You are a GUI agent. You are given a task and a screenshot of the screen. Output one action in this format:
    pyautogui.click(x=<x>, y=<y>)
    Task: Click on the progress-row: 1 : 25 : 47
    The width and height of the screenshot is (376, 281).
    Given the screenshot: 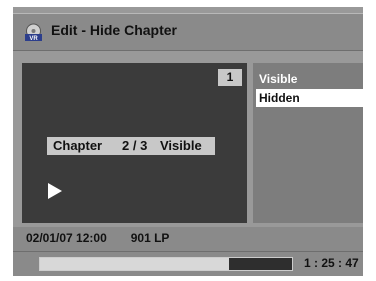 What is the action you would take?
    pyautogui.click(x=188, y=263)
    